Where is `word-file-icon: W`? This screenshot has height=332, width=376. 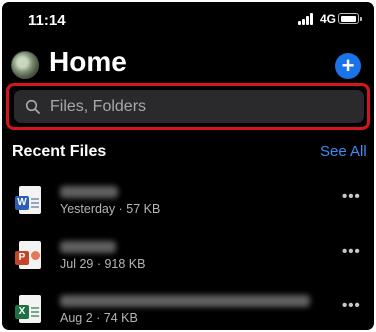
word-file-icon: W is located at coordinates (30, 201).